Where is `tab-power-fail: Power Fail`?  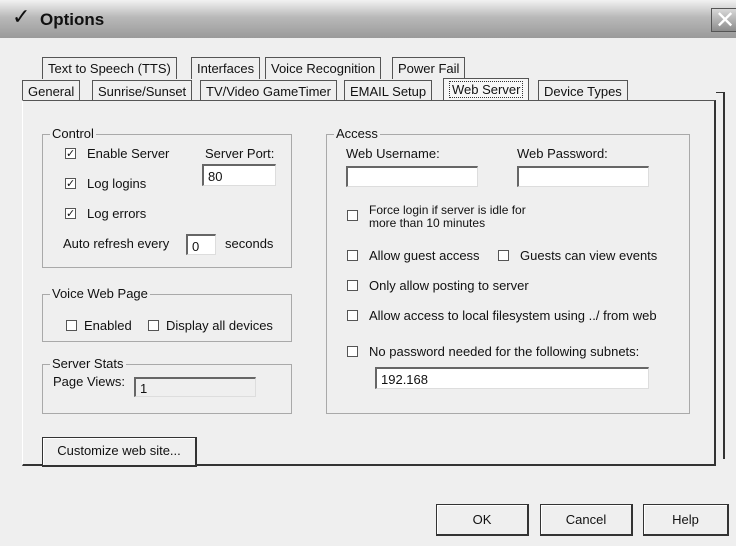 tab-power-fail: Power Fail is located at coordinates (429, 68).